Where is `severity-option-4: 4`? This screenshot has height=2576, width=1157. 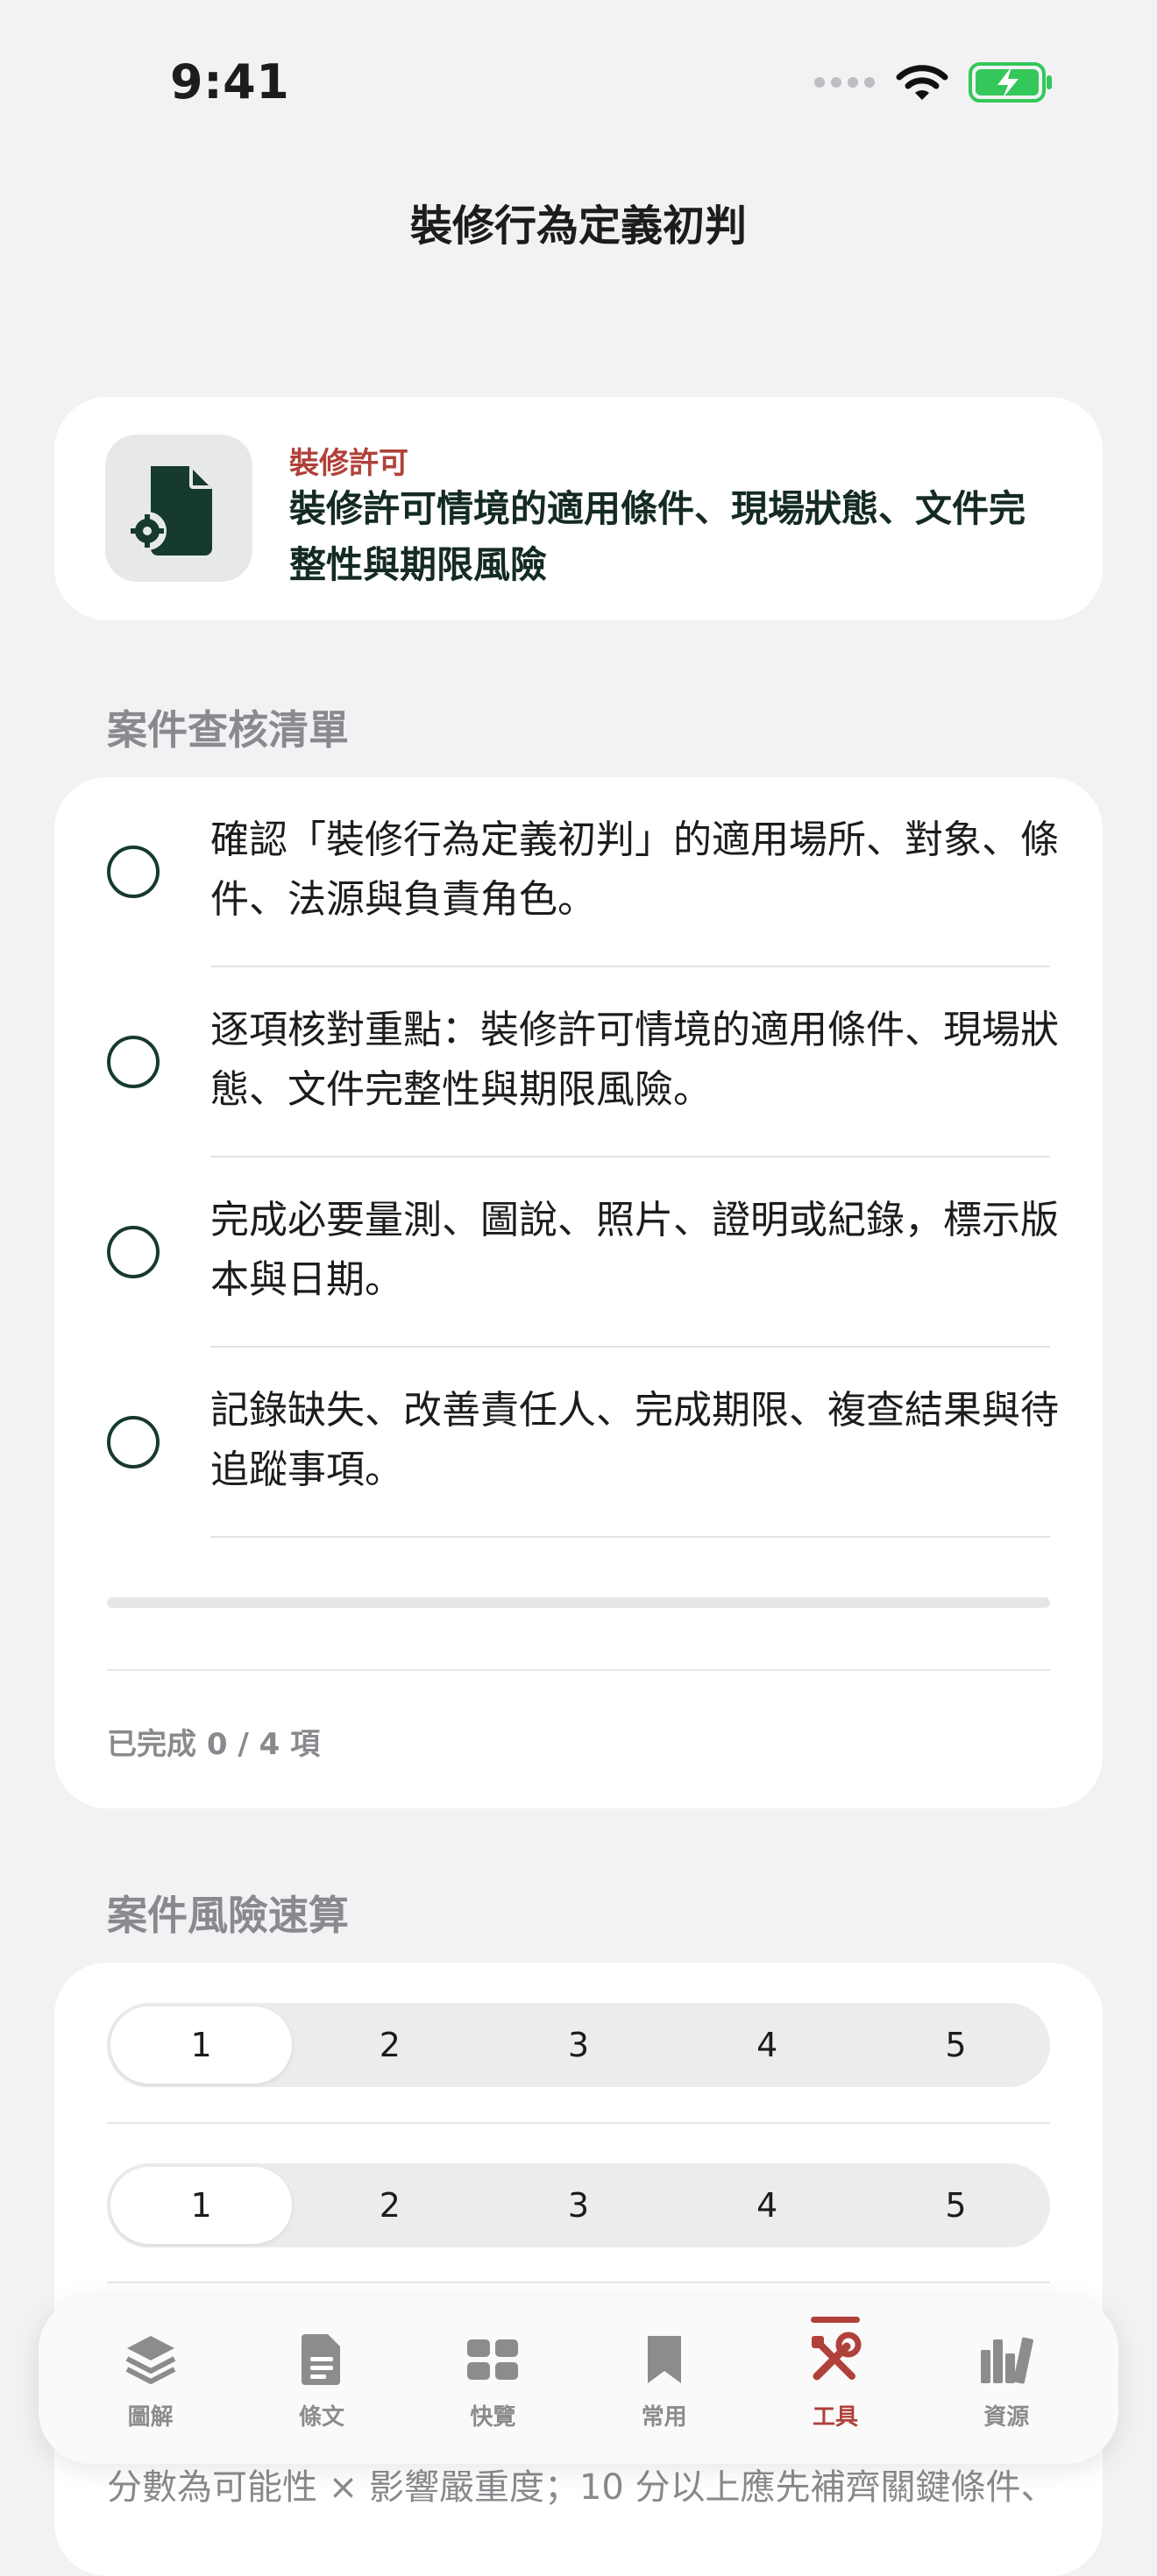 severity-option-4: 4 is located at coordinates (767, 2205).